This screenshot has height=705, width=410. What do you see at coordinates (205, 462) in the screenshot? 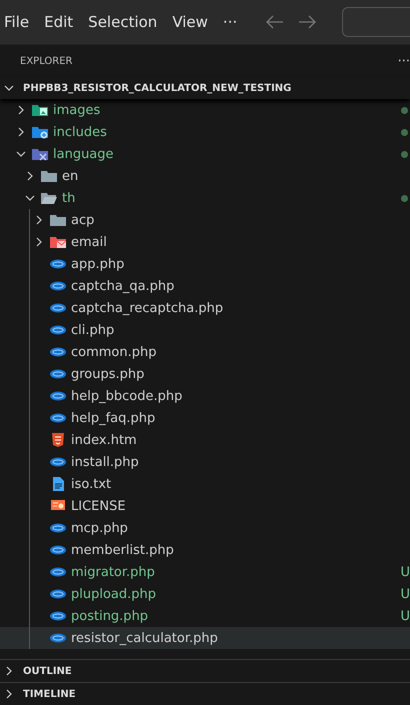
I see `tree-item: install.php` at bounding box center [205, 462].